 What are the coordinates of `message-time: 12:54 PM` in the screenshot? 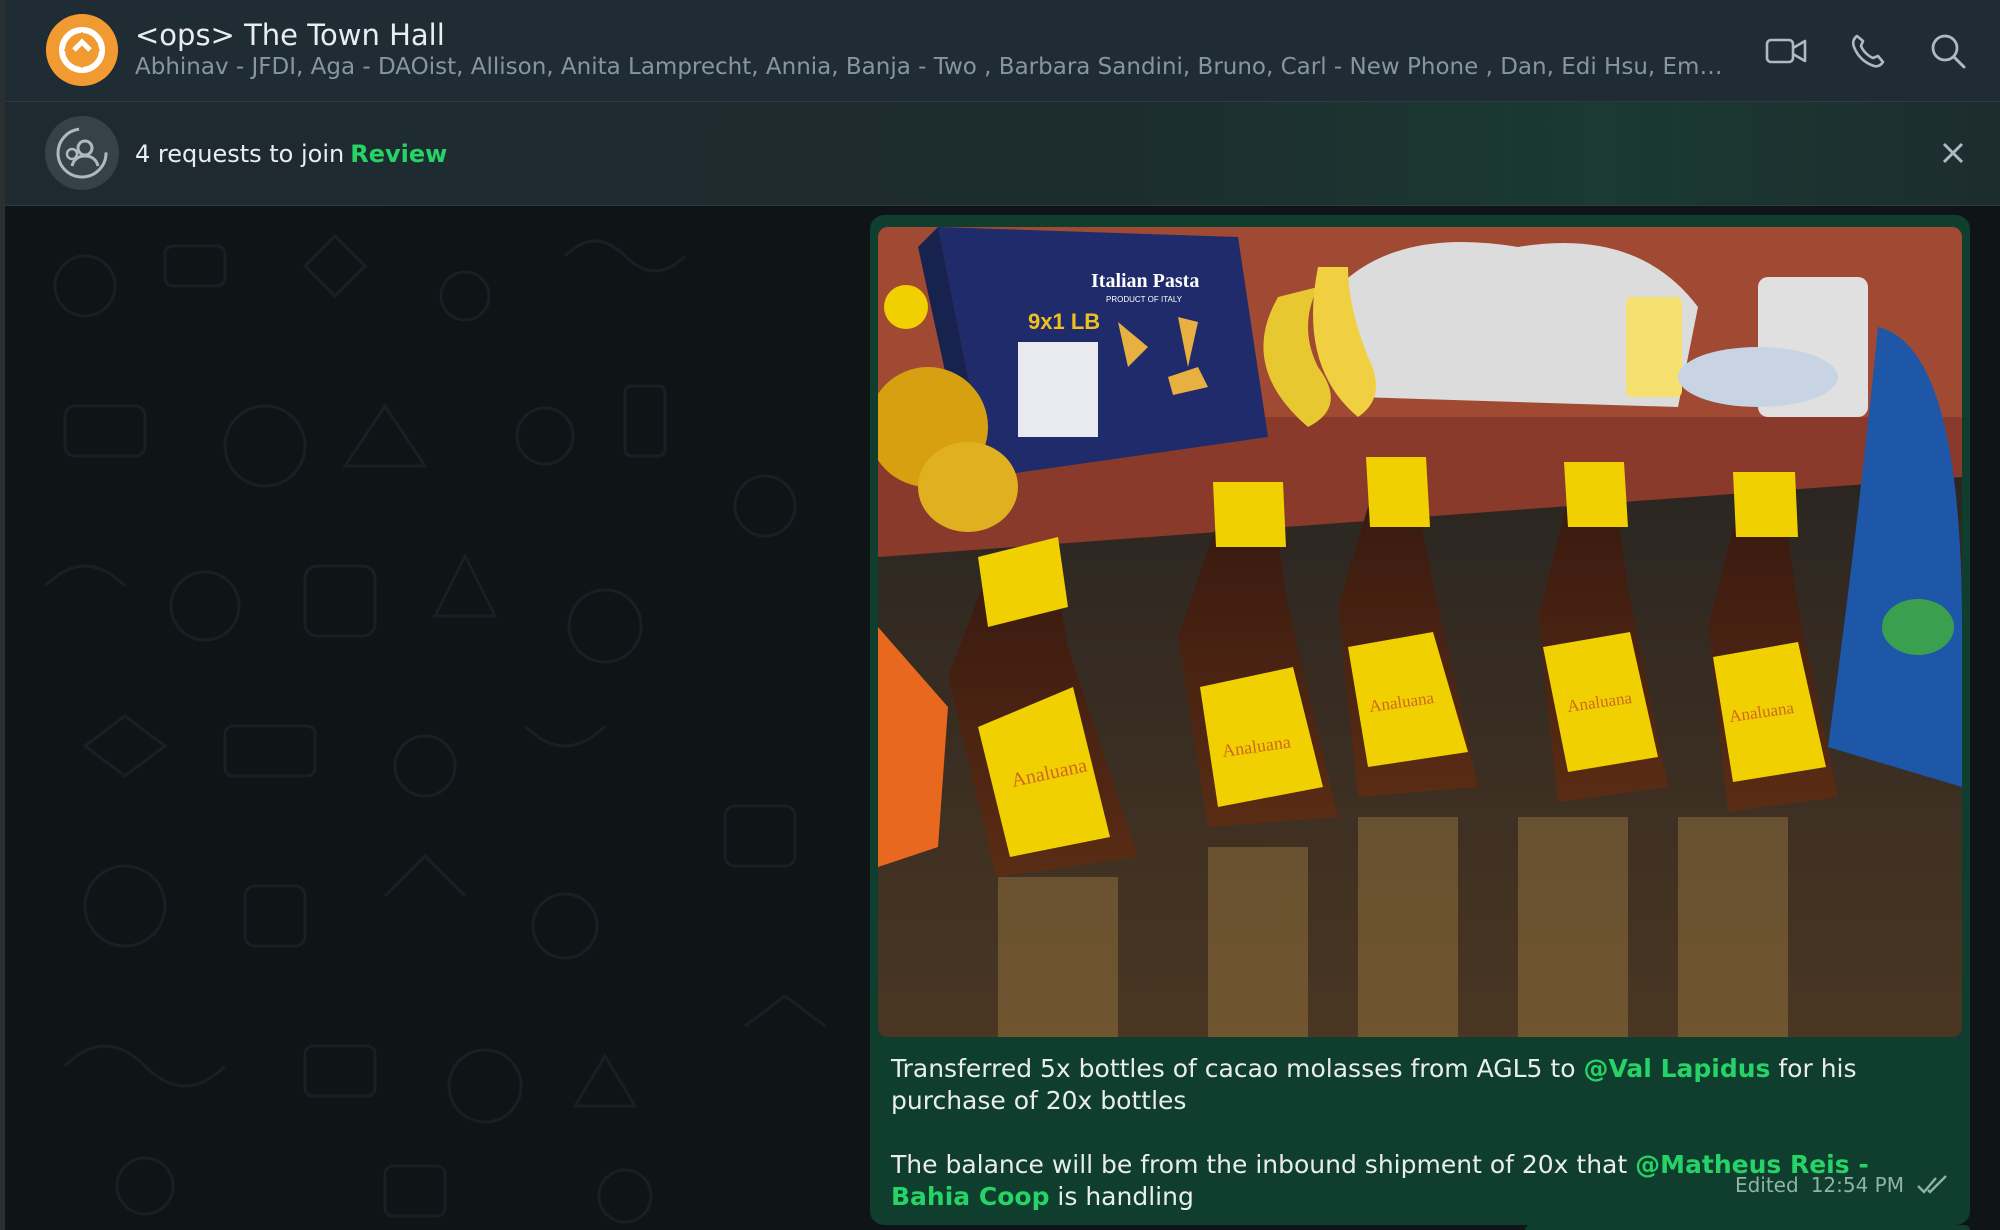 It's located at (1857, 1185).